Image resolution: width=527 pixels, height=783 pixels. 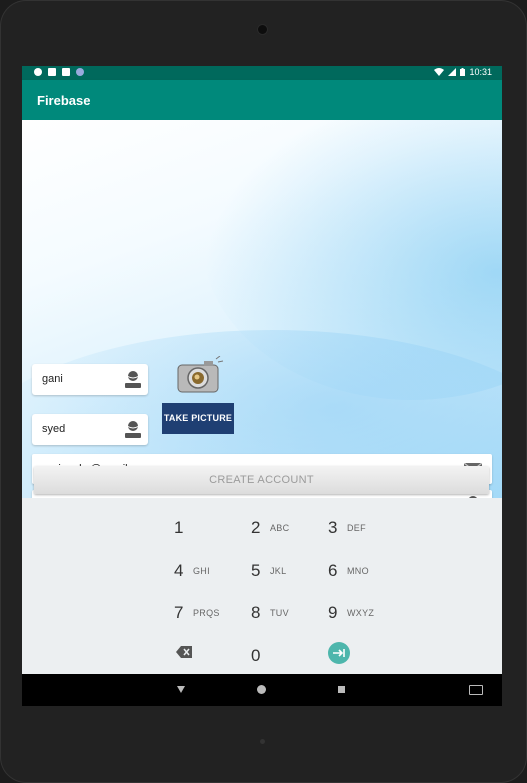 What do you see at coordinates (280, 528) in the screenshot?
I see `key-letters: ABC` at bounding box center [280, 528].